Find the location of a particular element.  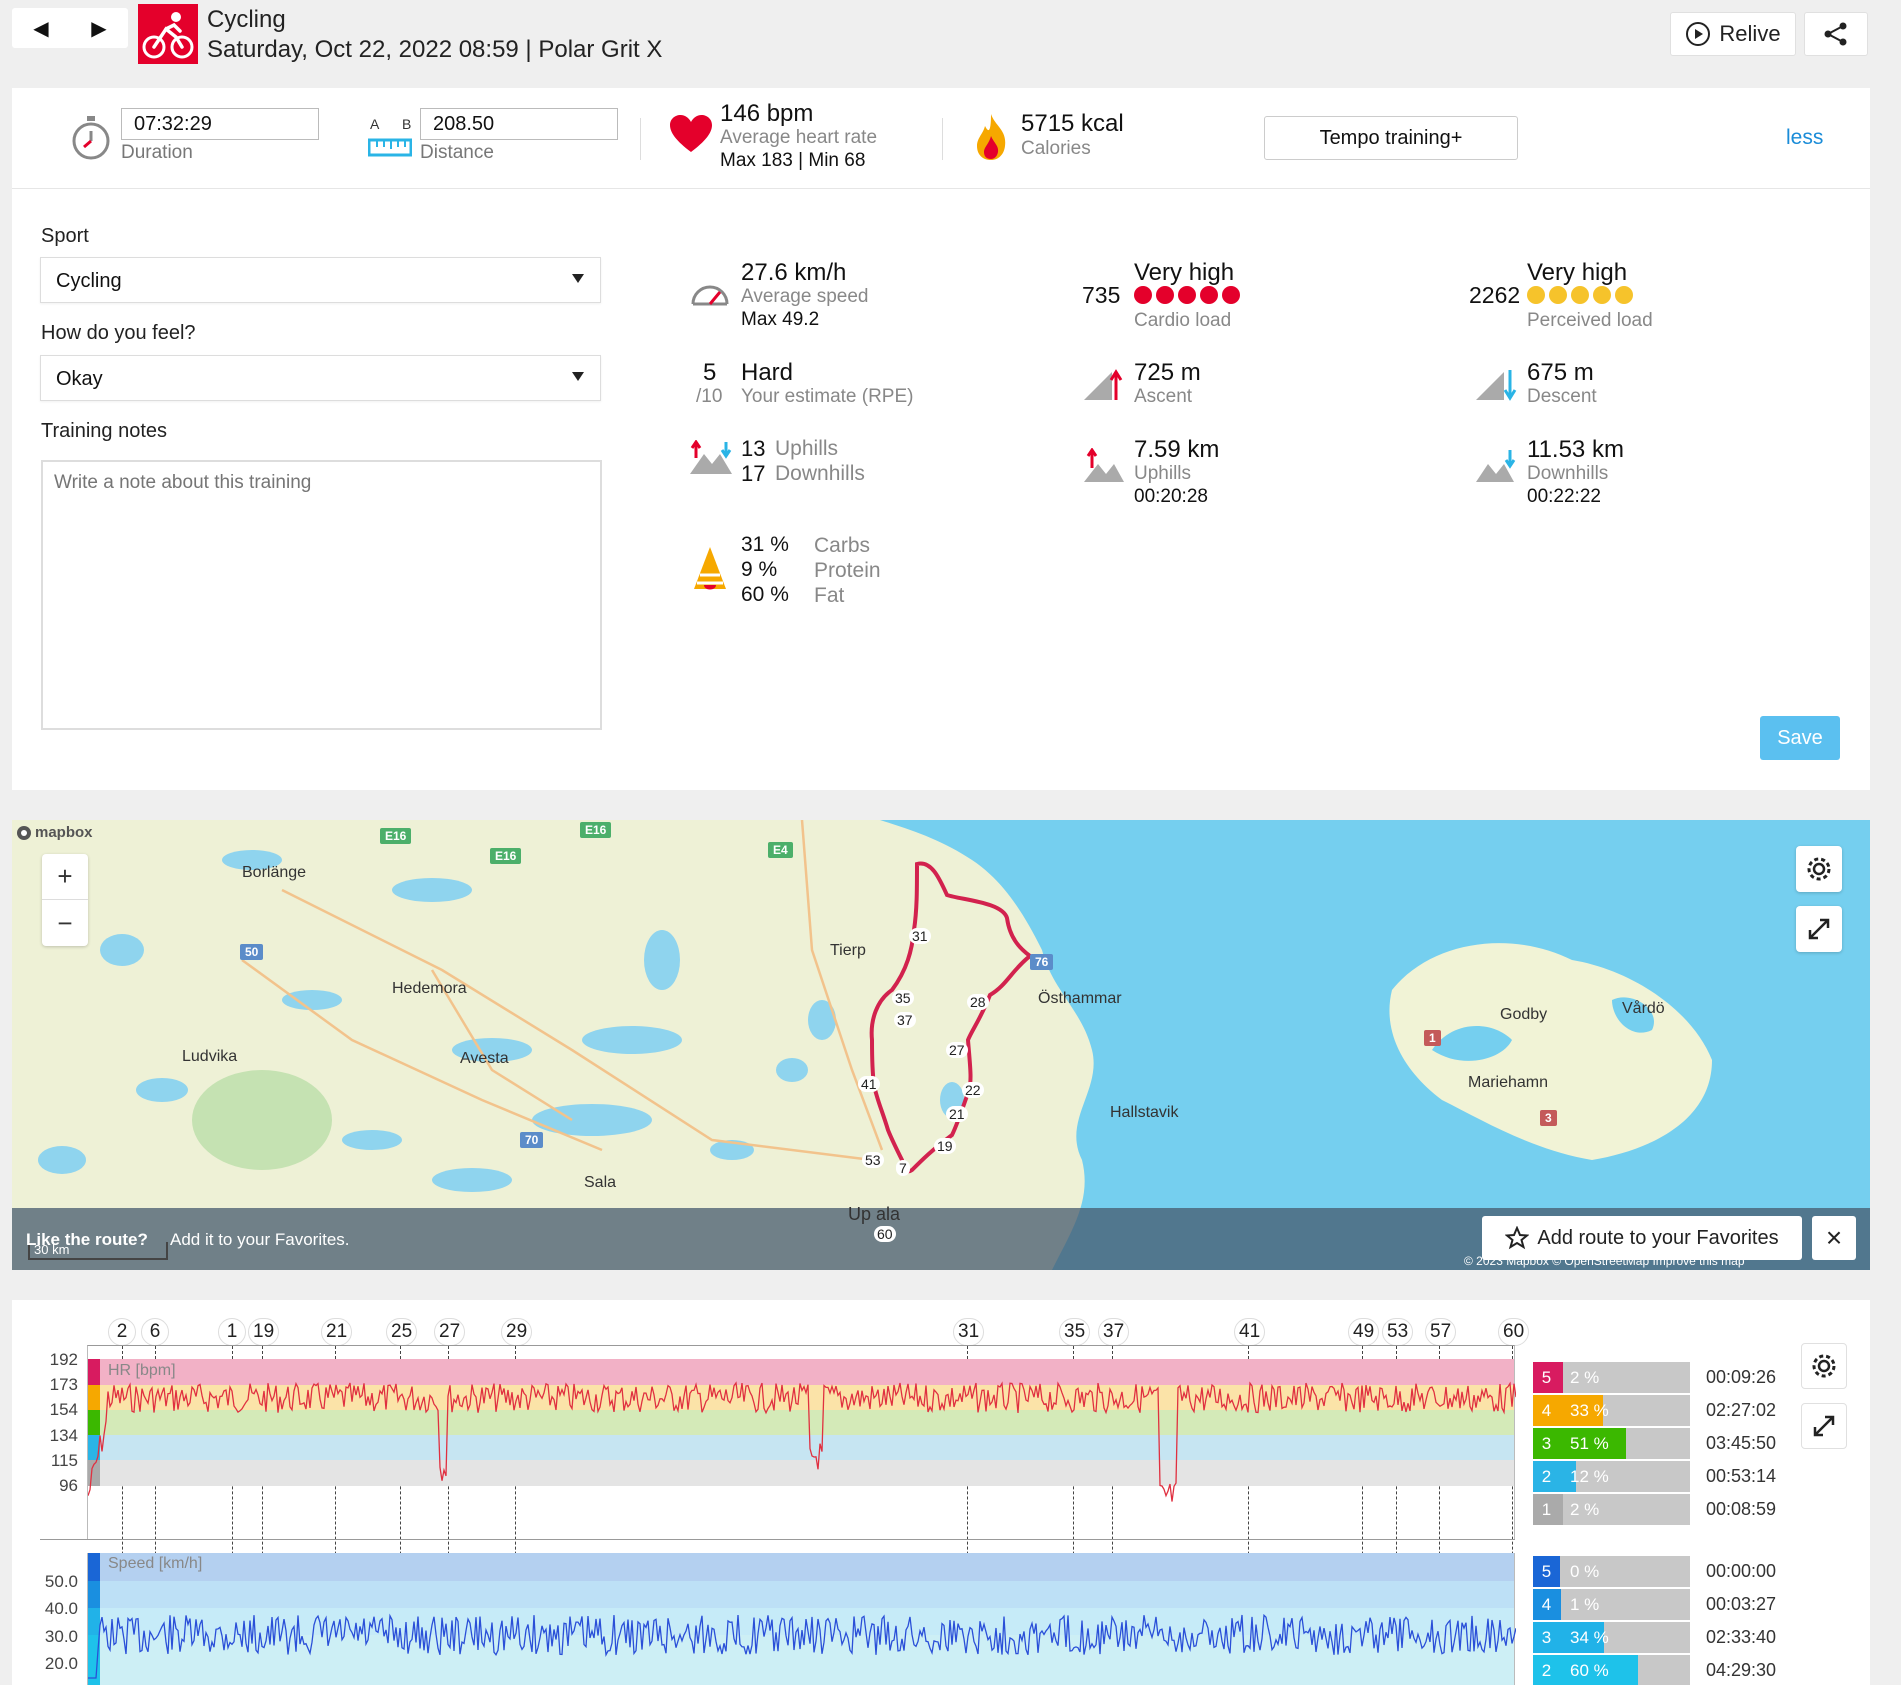

distance-field: 208.50 is located at coordinates (519, 124).